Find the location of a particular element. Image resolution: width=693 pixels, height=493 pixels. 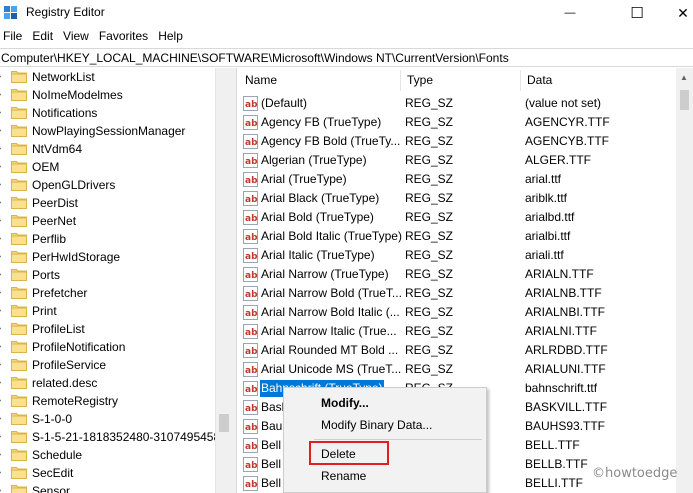

tree-item: › Prefetcher is located at coordinates (107, 293).